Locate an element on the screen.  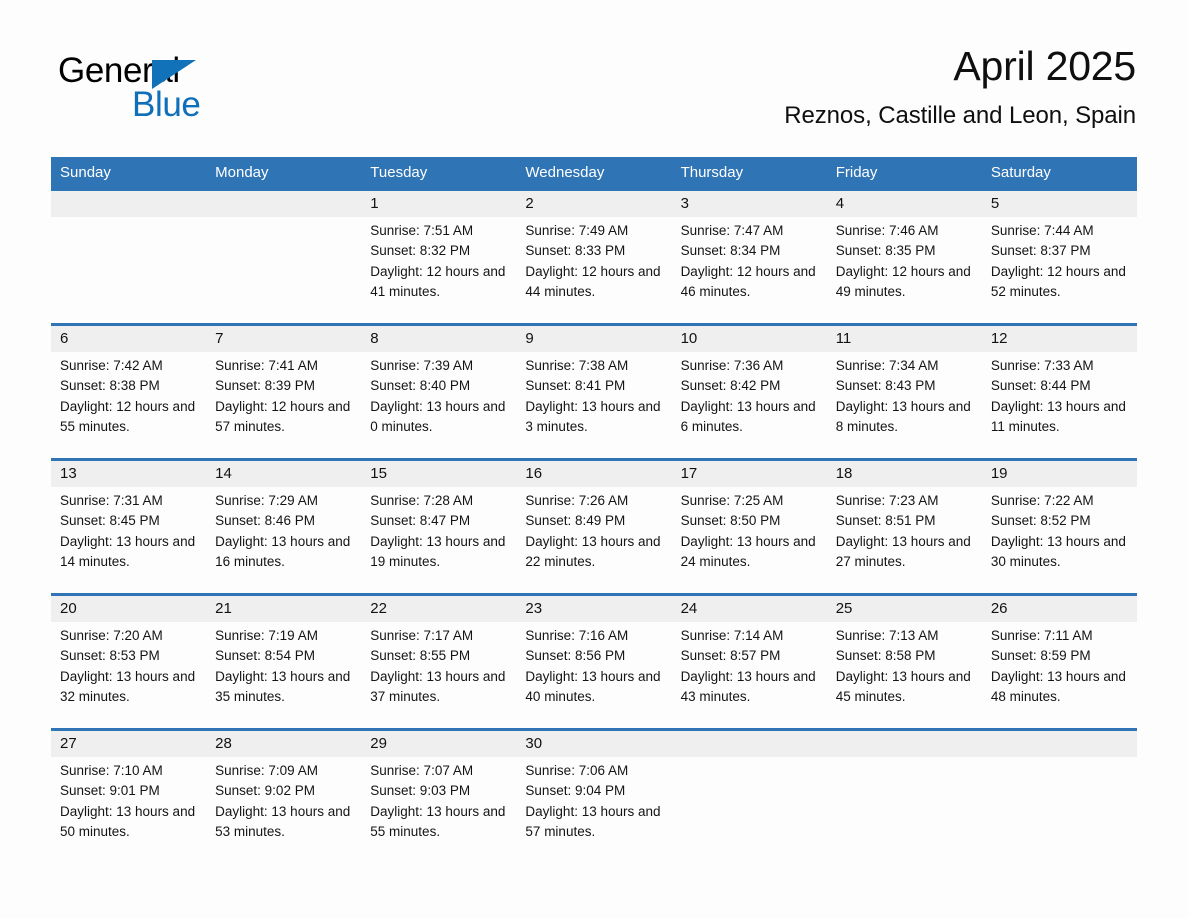
day-number: 18 is located at coordinates (844, 473).